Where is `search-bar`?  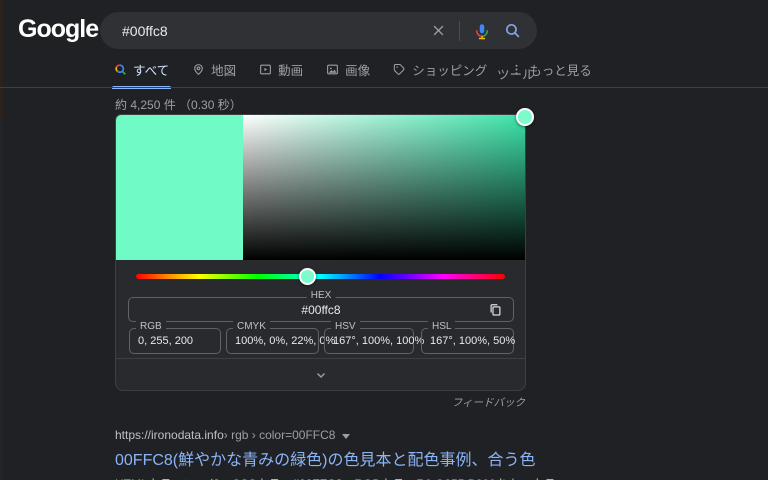
search-bar is located at coordinates (318, 30).